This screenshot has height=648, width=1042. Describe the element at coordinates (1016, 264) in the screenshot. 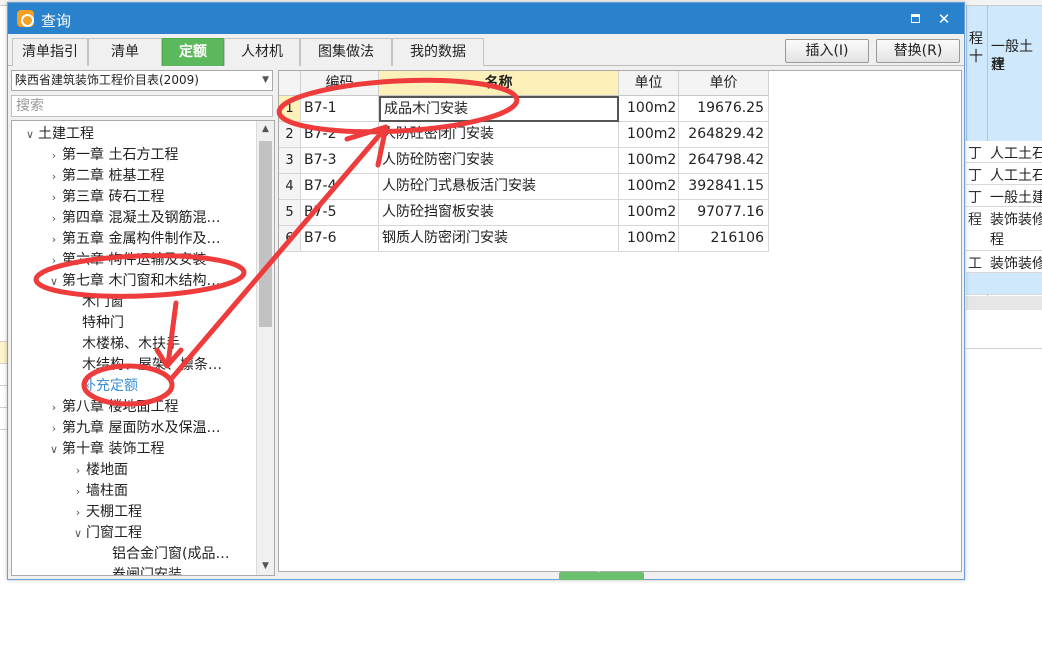

I see `background-cell: 装饰装修` at that location.